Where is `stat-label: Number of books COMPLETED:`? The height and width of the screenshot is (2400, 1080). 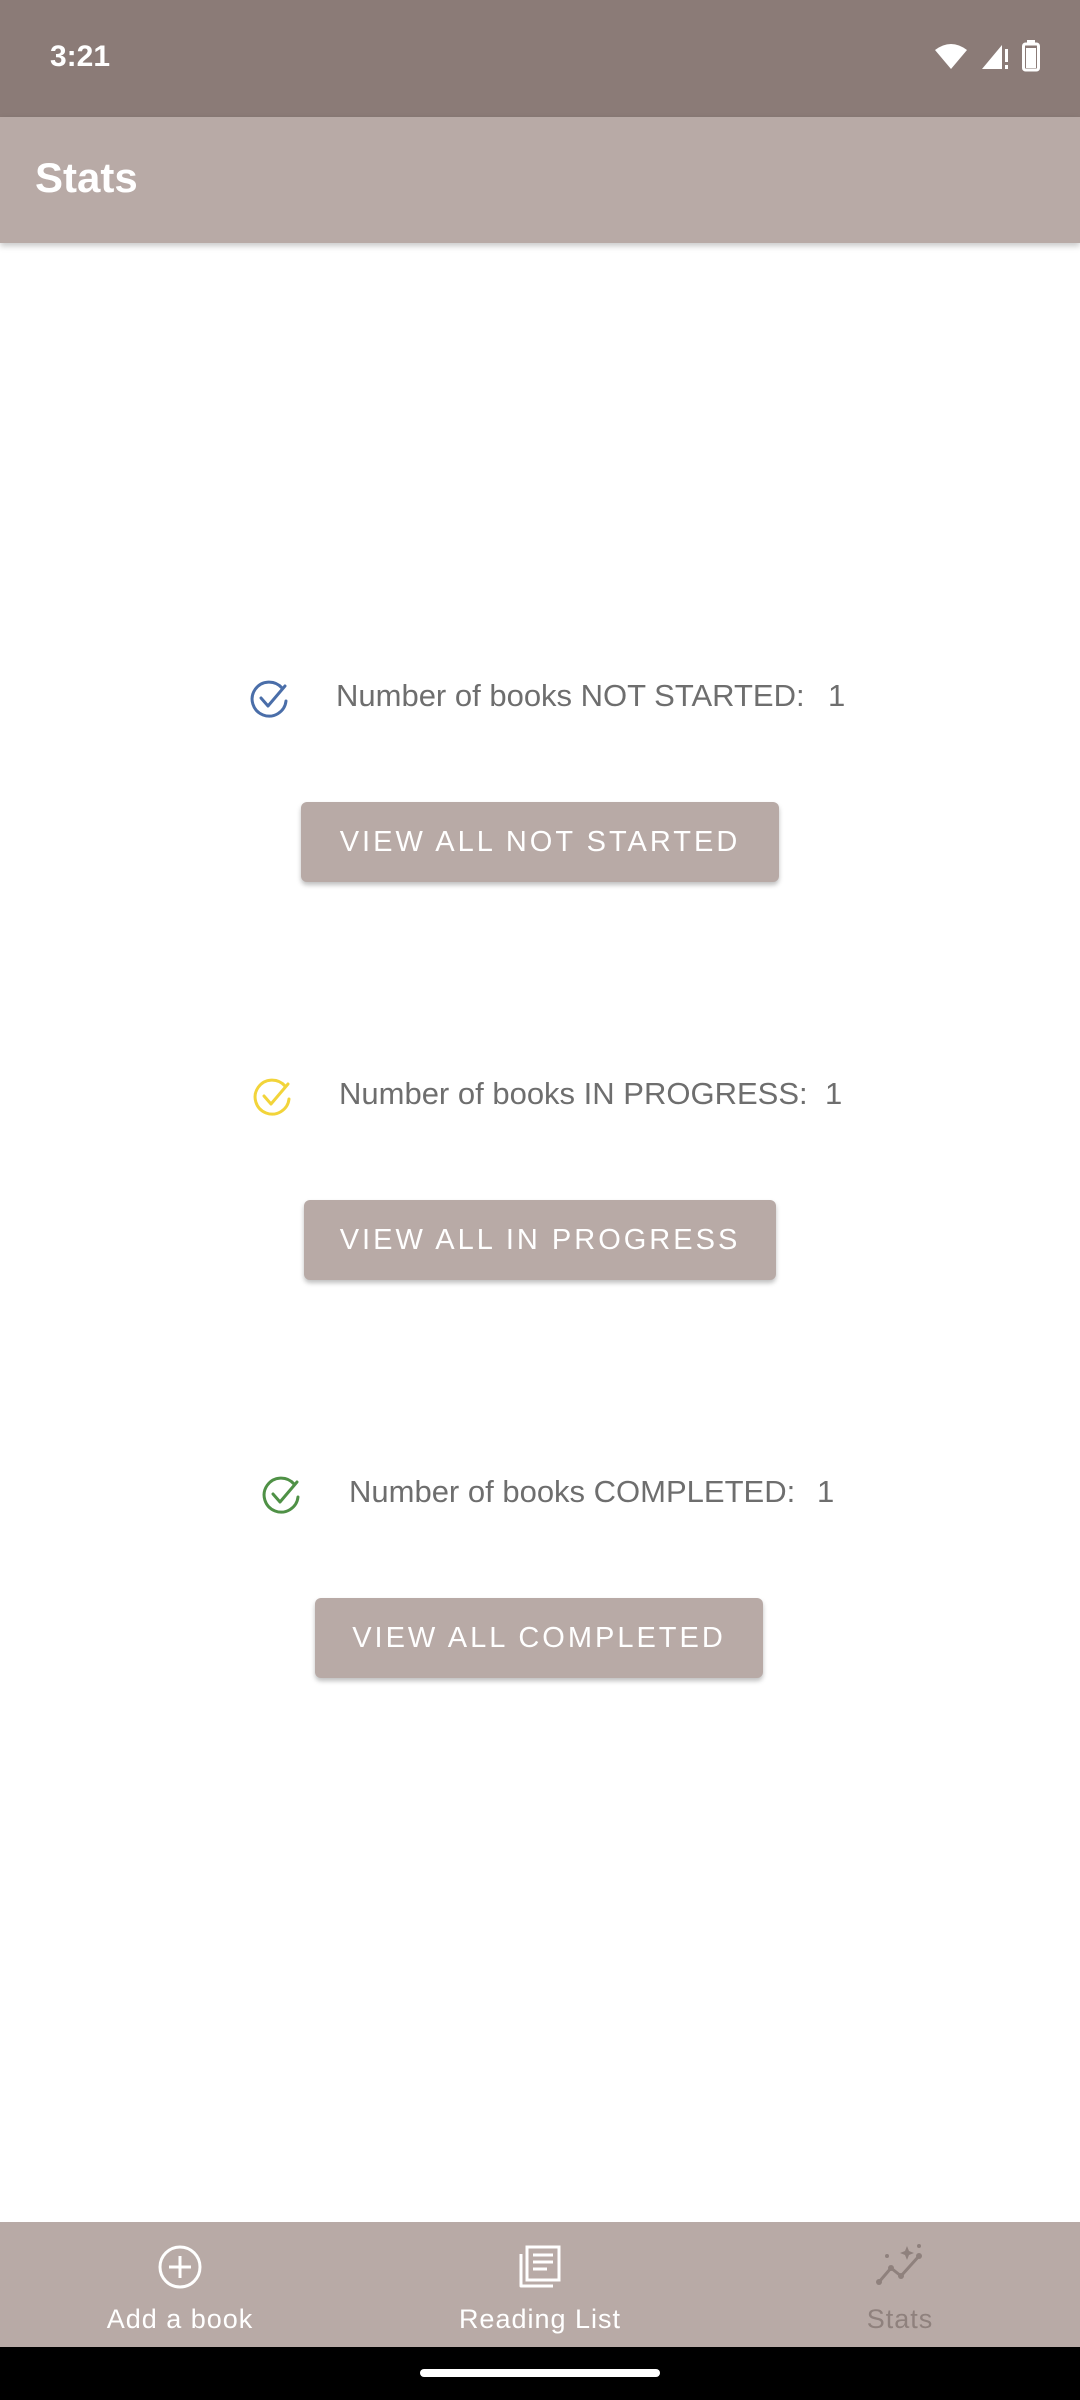
stat-label: Number of books COMPLETED: is located at coordinates (572, 1491).